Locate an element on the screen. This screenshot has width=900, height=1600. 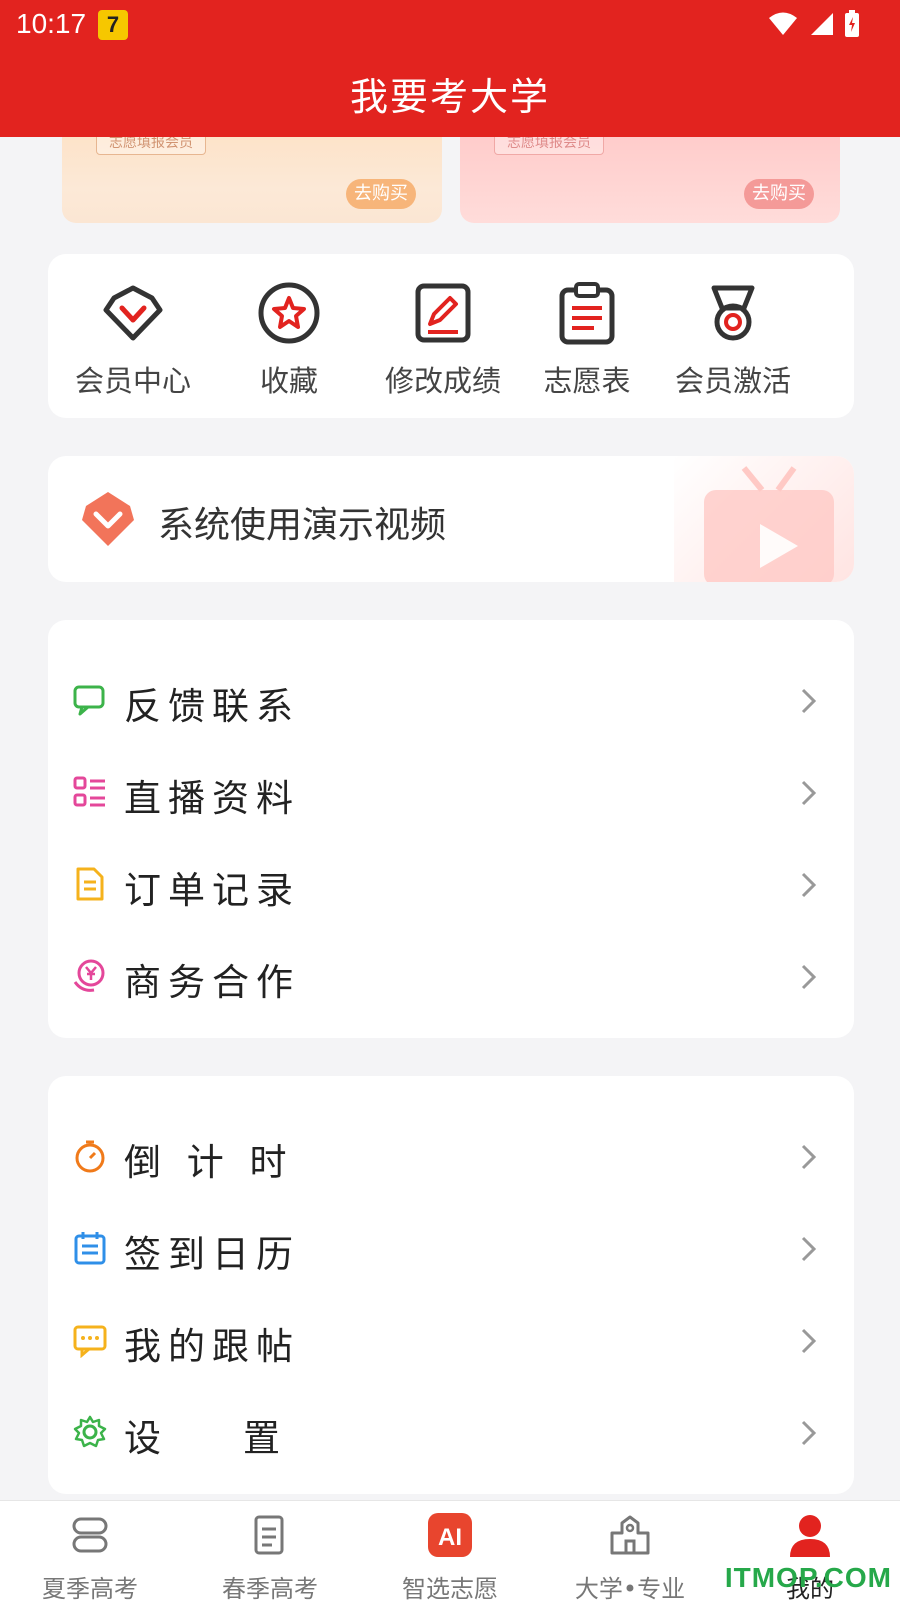
demo-video-banner: 系统使用演示视频 is located at coordinates (451, 519).